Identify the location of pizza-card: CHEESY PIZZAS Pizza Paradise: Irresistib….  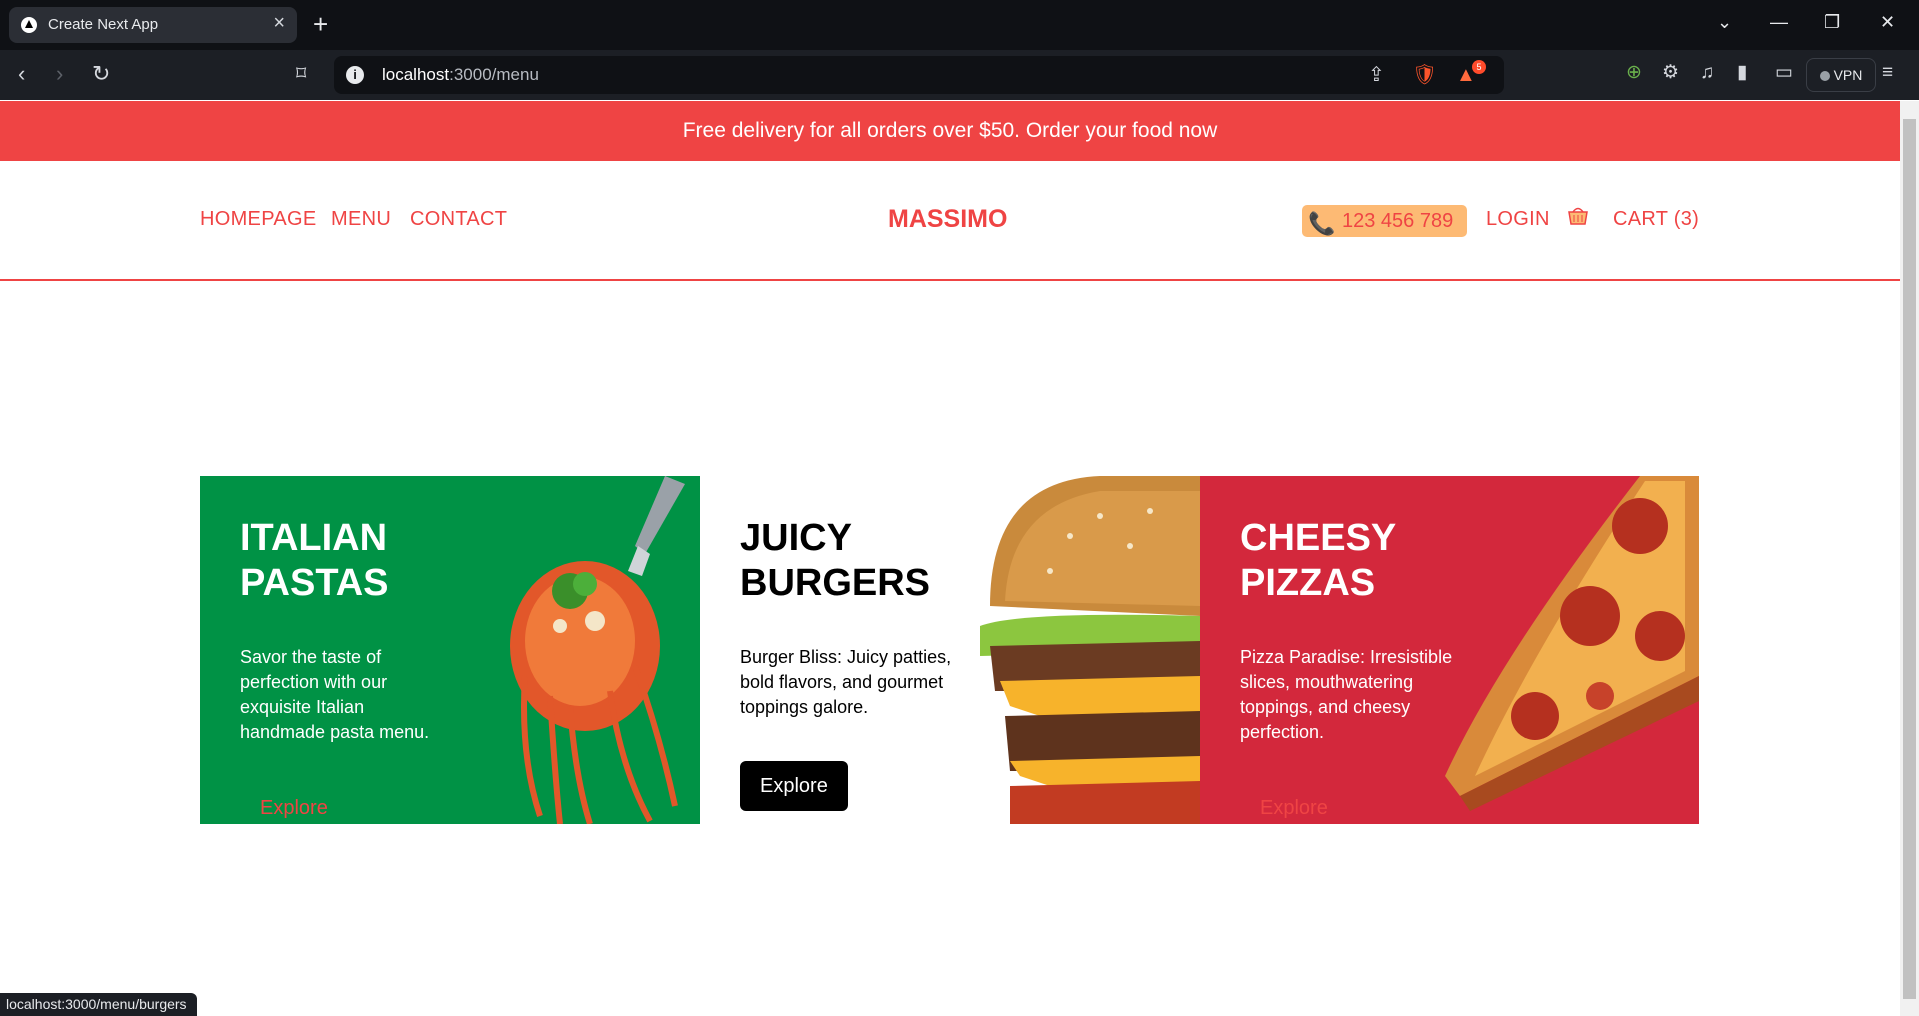
(1449, 650).